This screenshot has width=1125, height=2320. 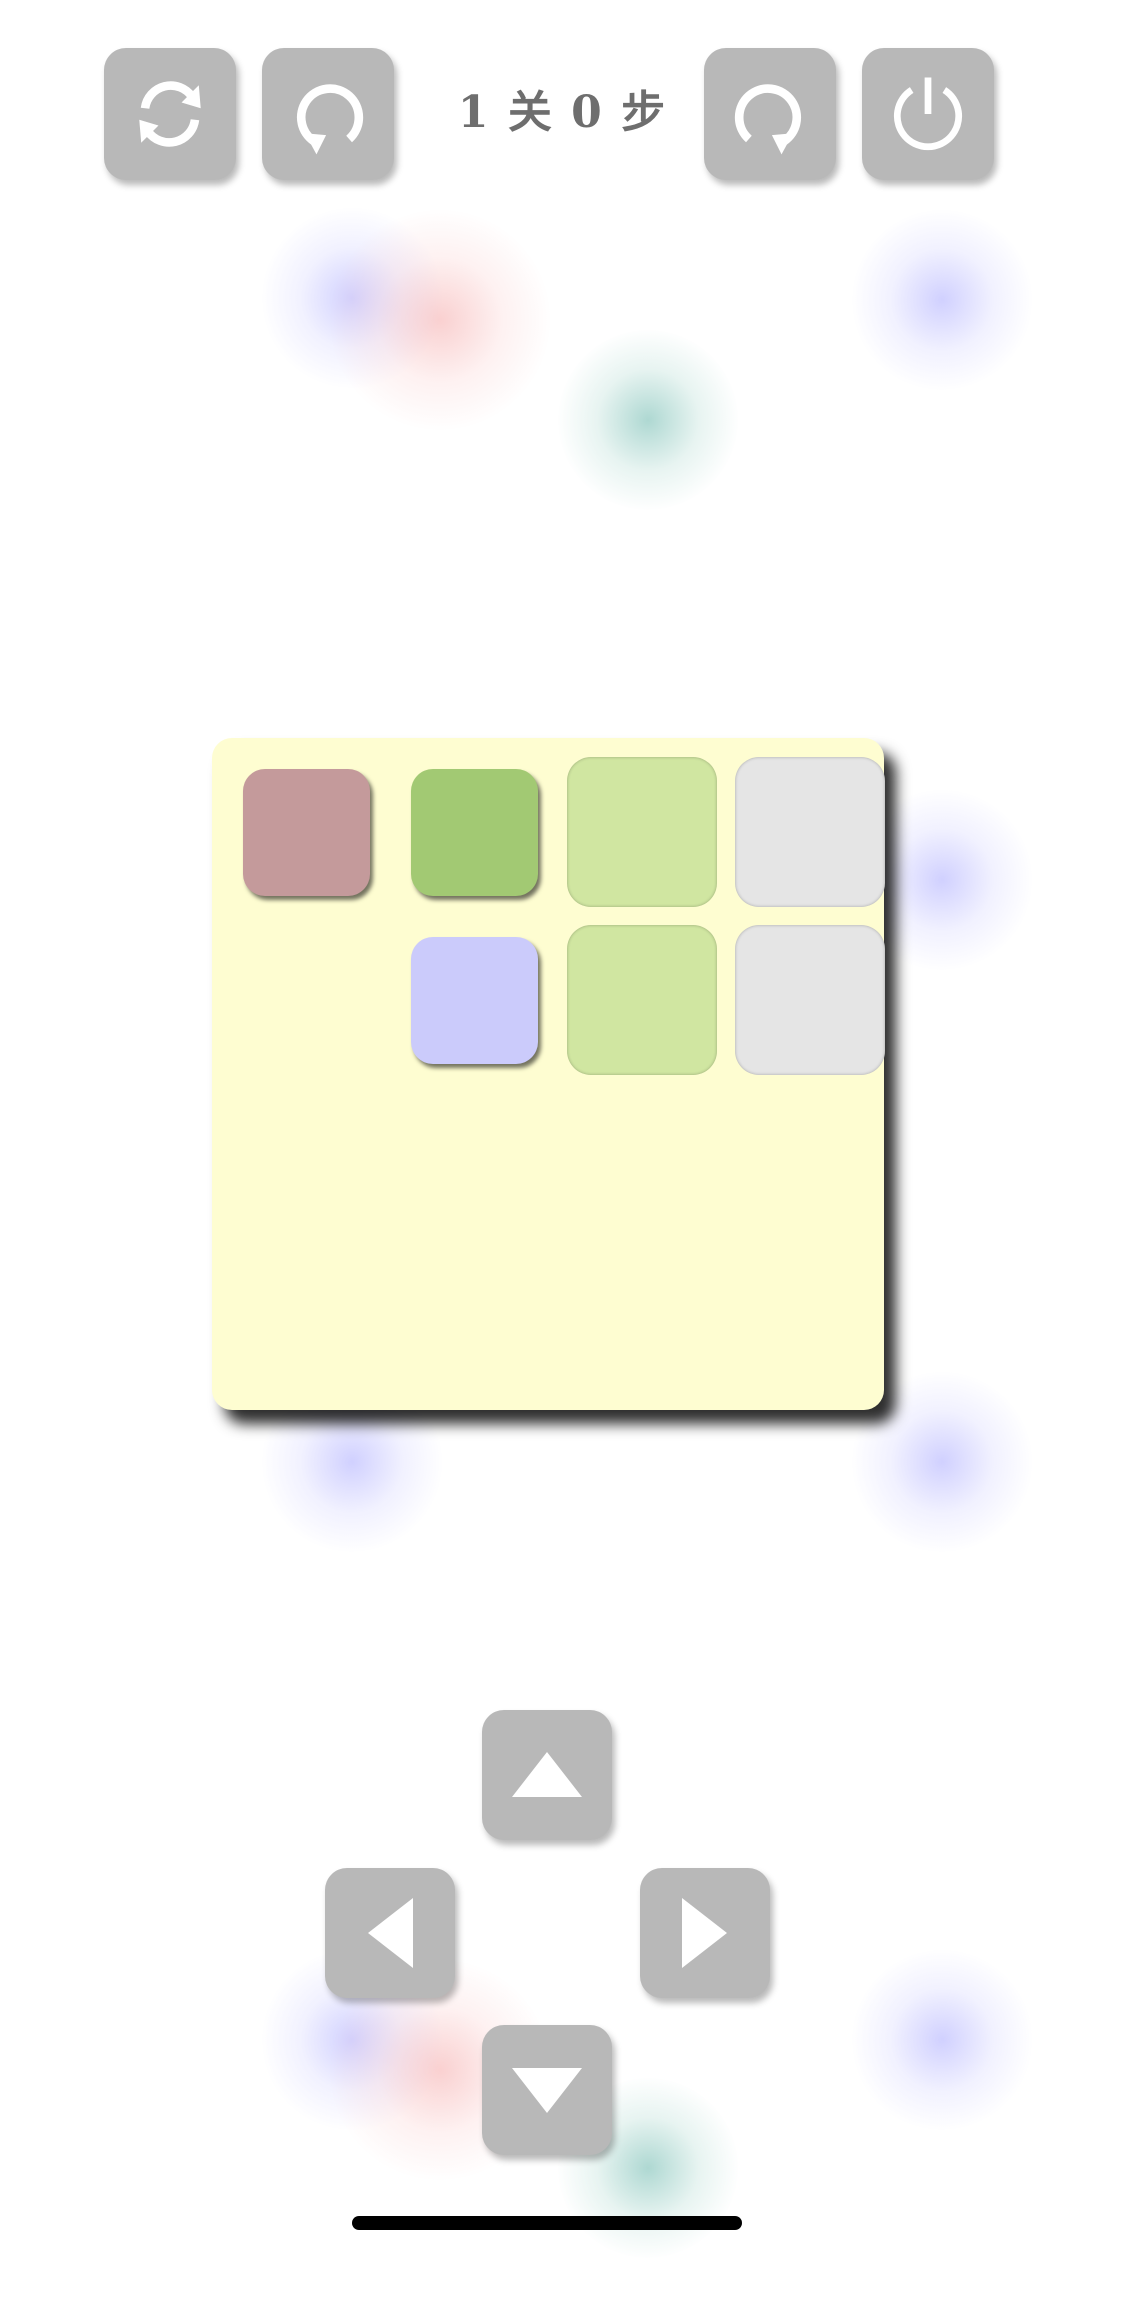 I want to click on left-button, so click(x=390, y=1933).